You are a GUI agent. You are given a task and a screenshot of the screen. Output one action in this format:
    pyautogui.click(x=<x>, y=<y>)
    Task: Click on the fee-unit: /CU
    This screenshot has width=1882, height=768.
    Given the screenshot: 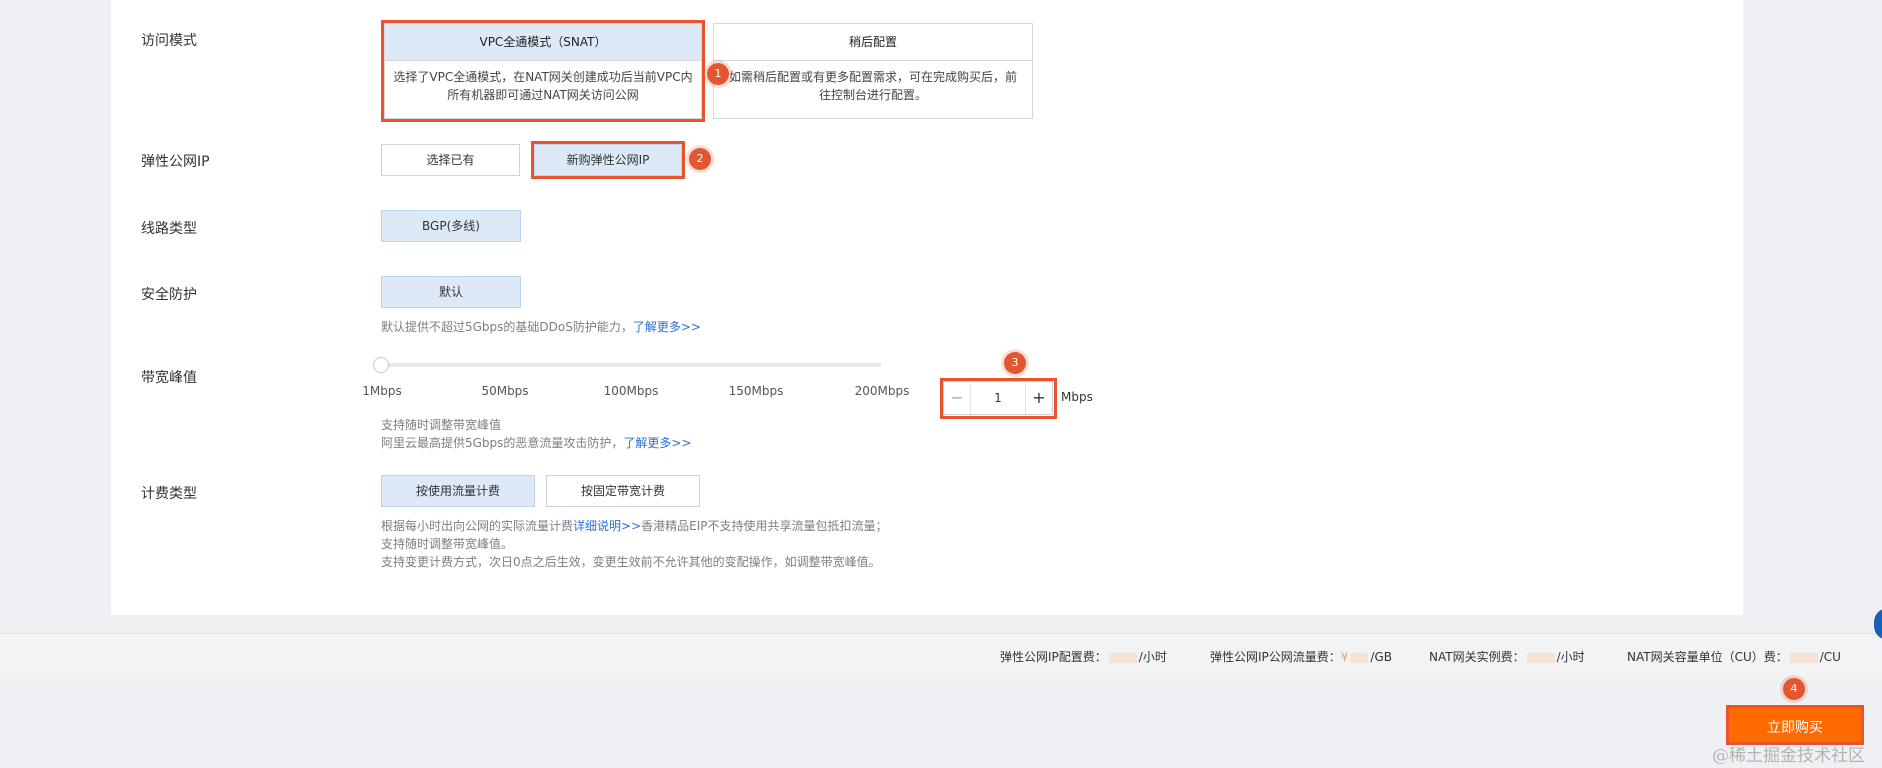 What is the action you would take?
    pyautogui.click(x=1830, y=657)
    